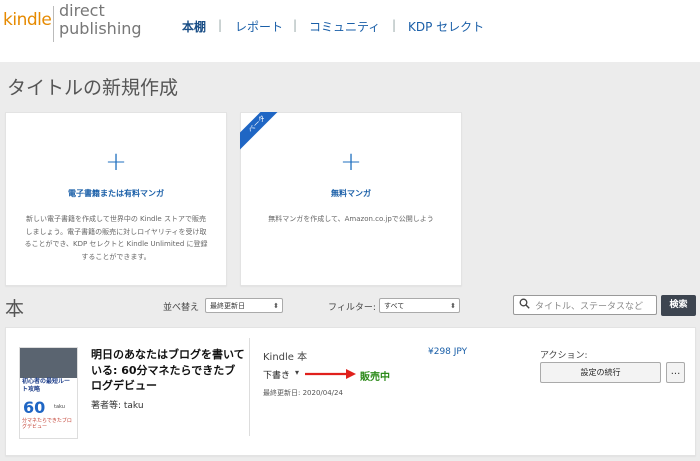 This screenshot has height=461, width=700. I want to click on logo-divider, so click(53, 24).